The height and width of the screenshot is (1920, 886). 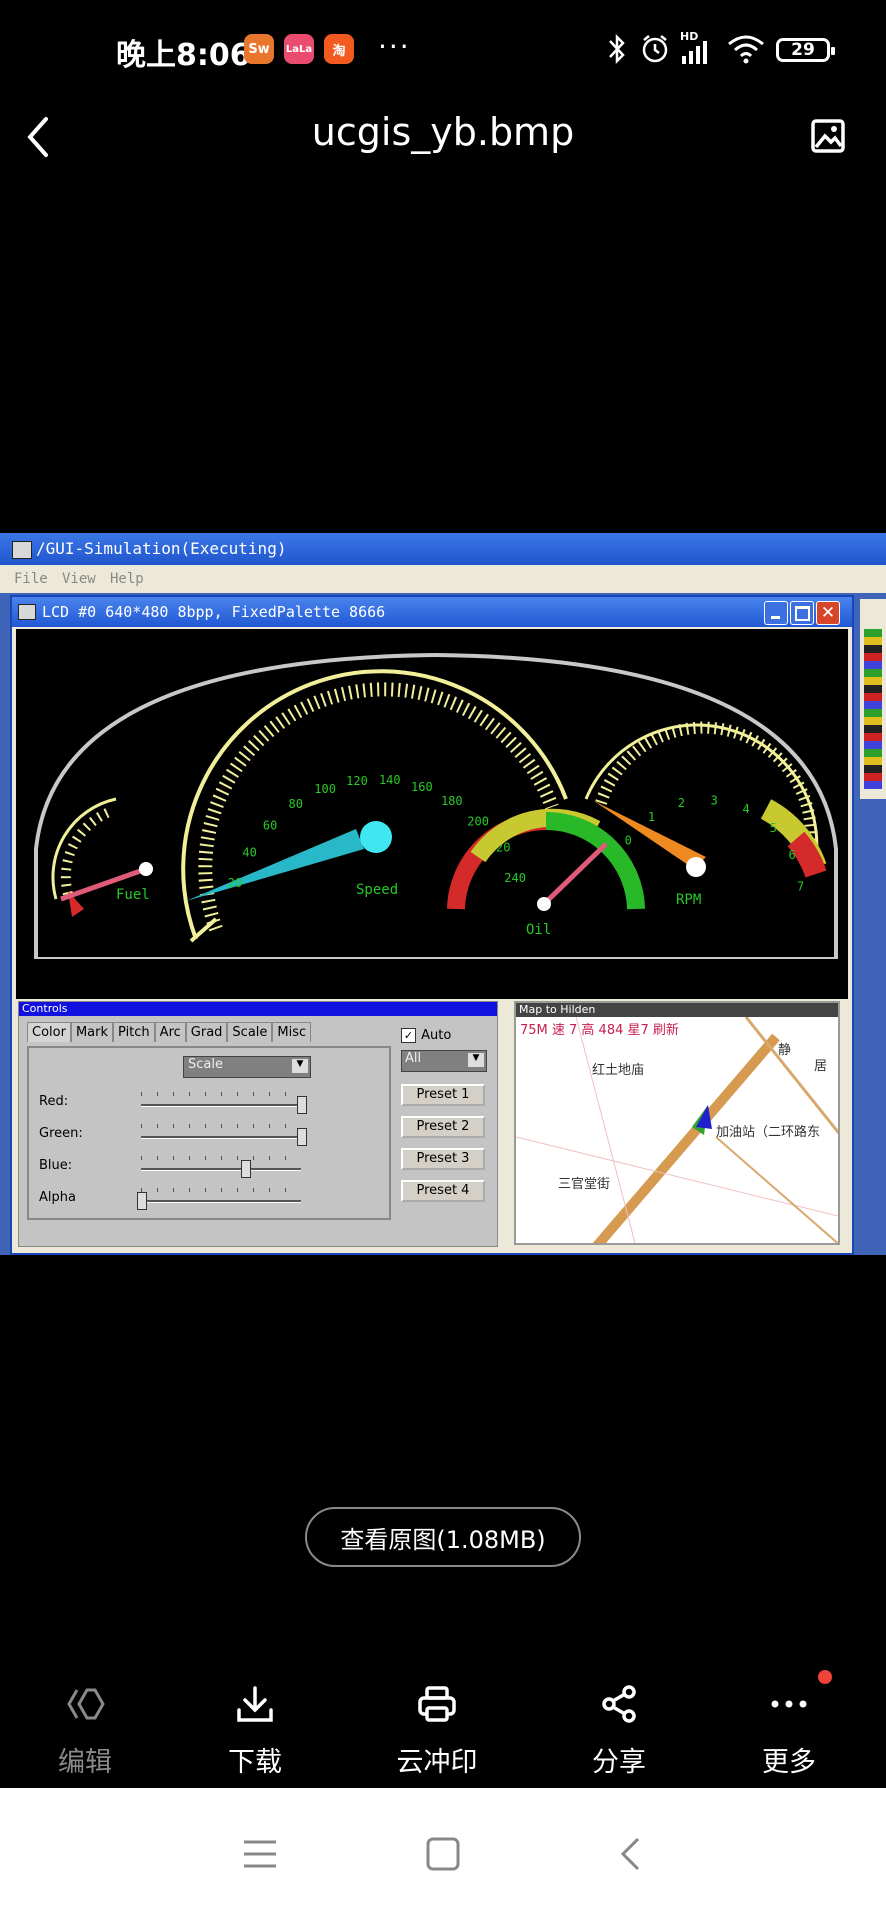 What do you see at coordinates (746, 49) in the screenshot?
I see `wifi-icon` at bounding box center [746, 49].